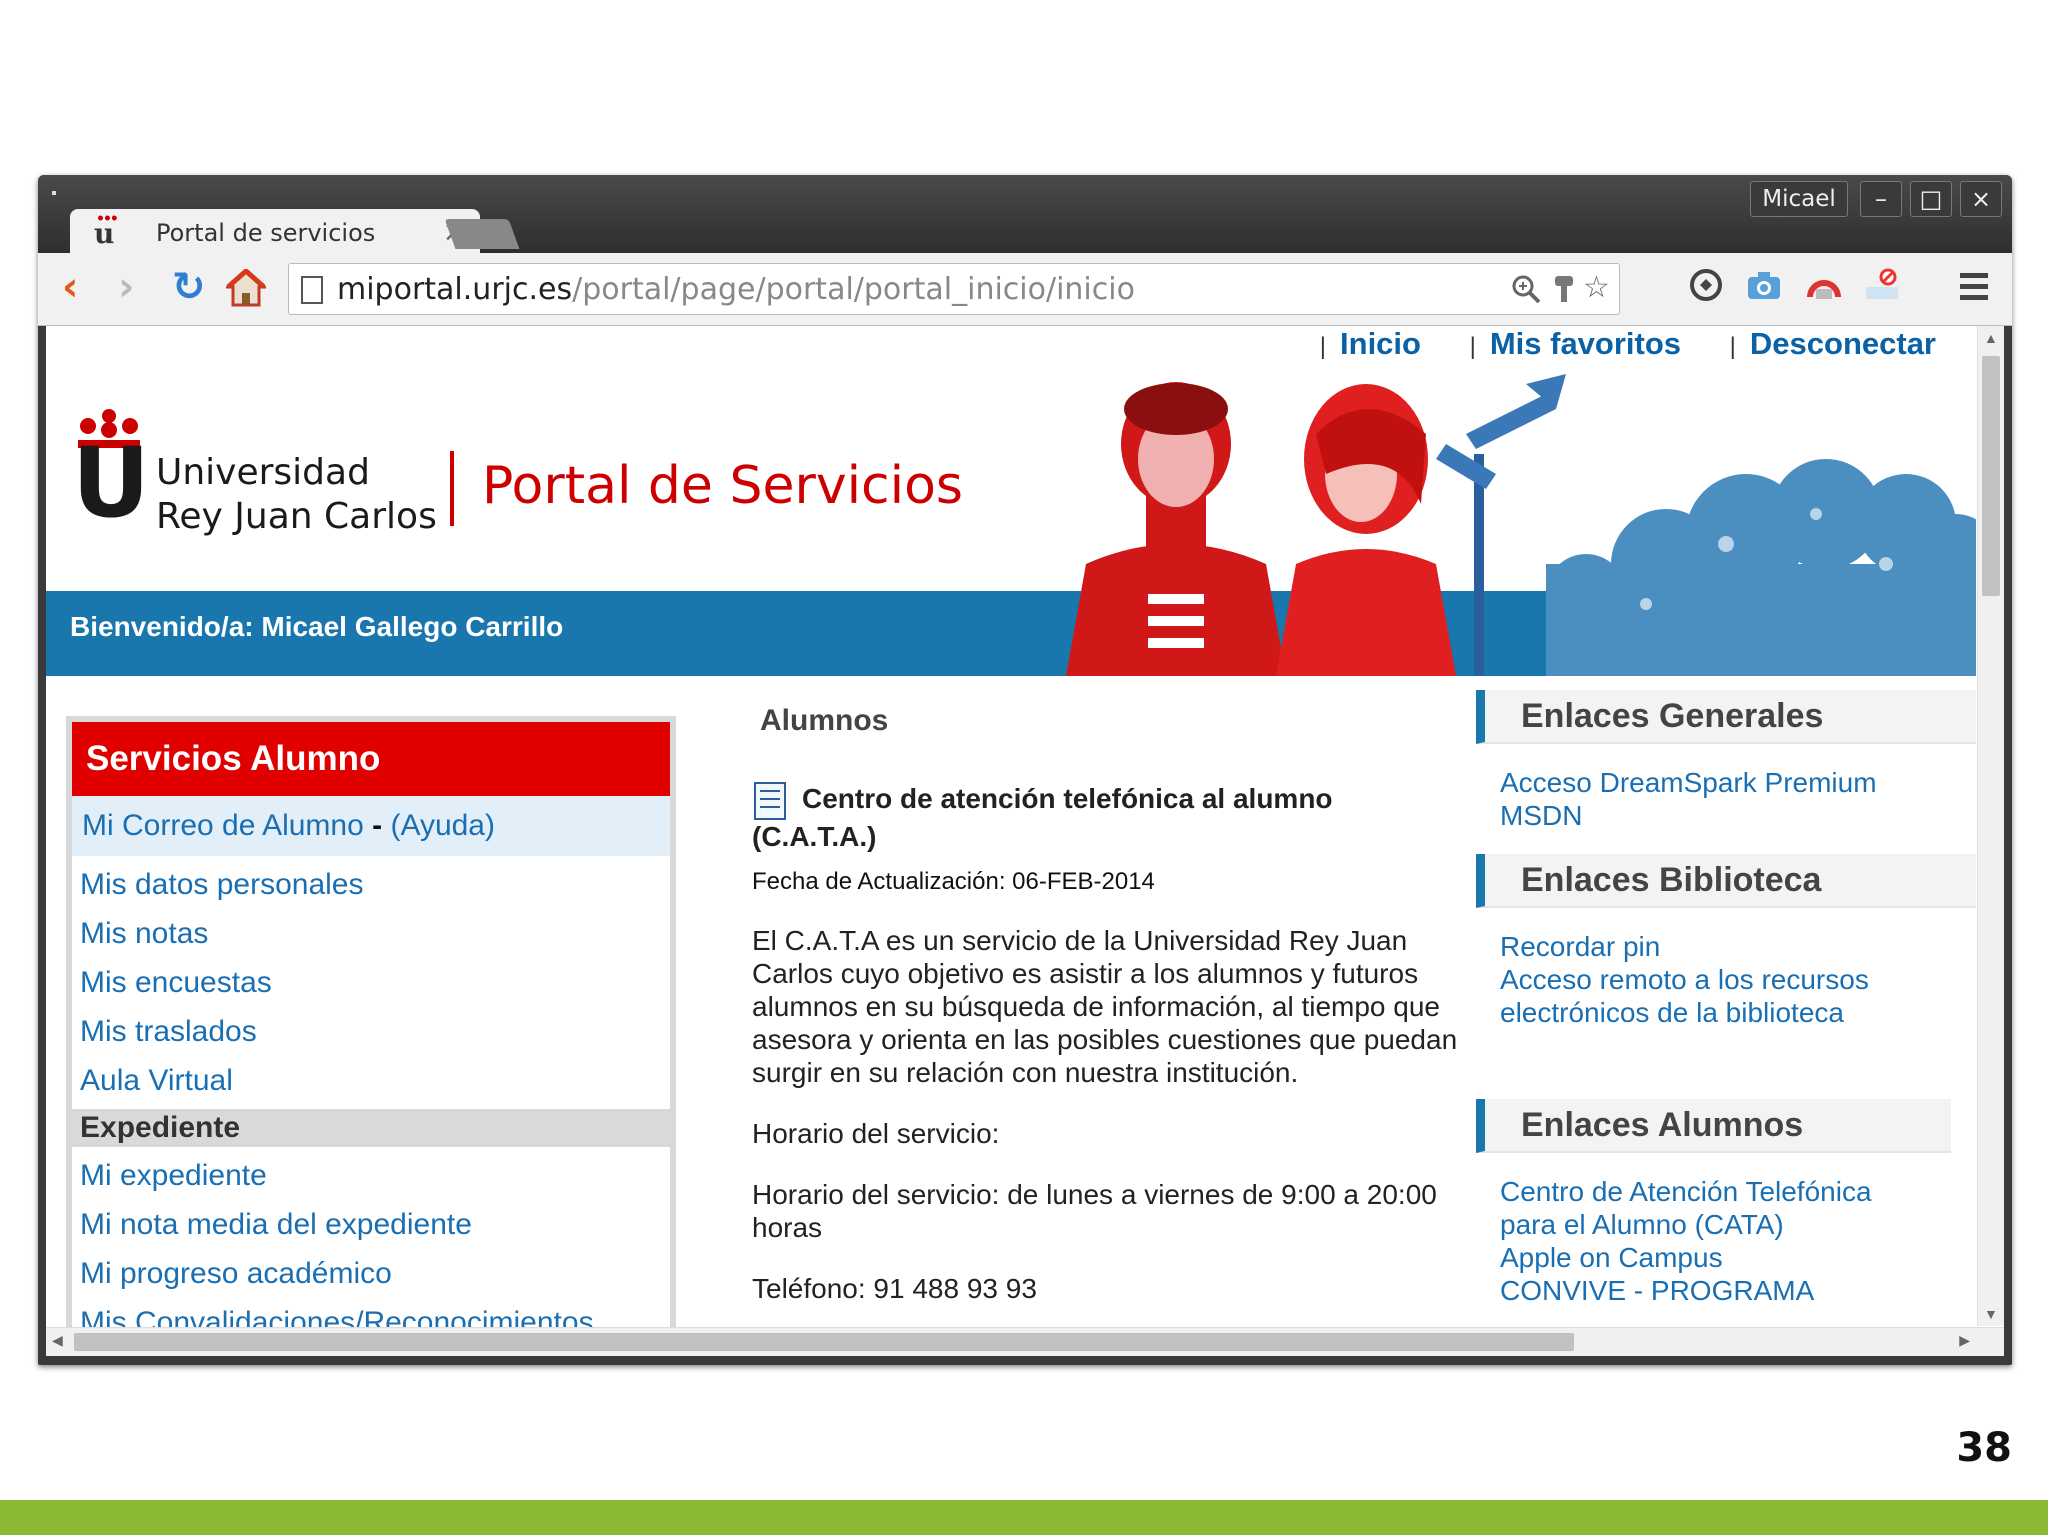  I want to click on title-bar: •••u Portal de servicios × Micael – □ ×, so click(1025, 215).